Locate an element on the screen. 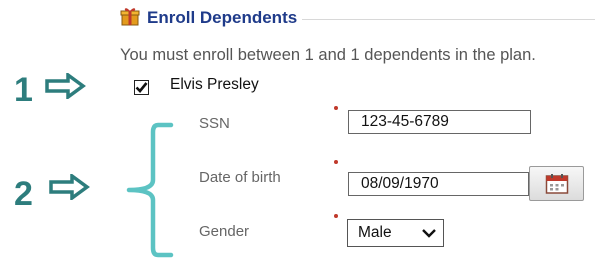 Image resolution: width=595 pixels, height=259 pixels. gender-label: Gender is located at coordinates (224, 231).